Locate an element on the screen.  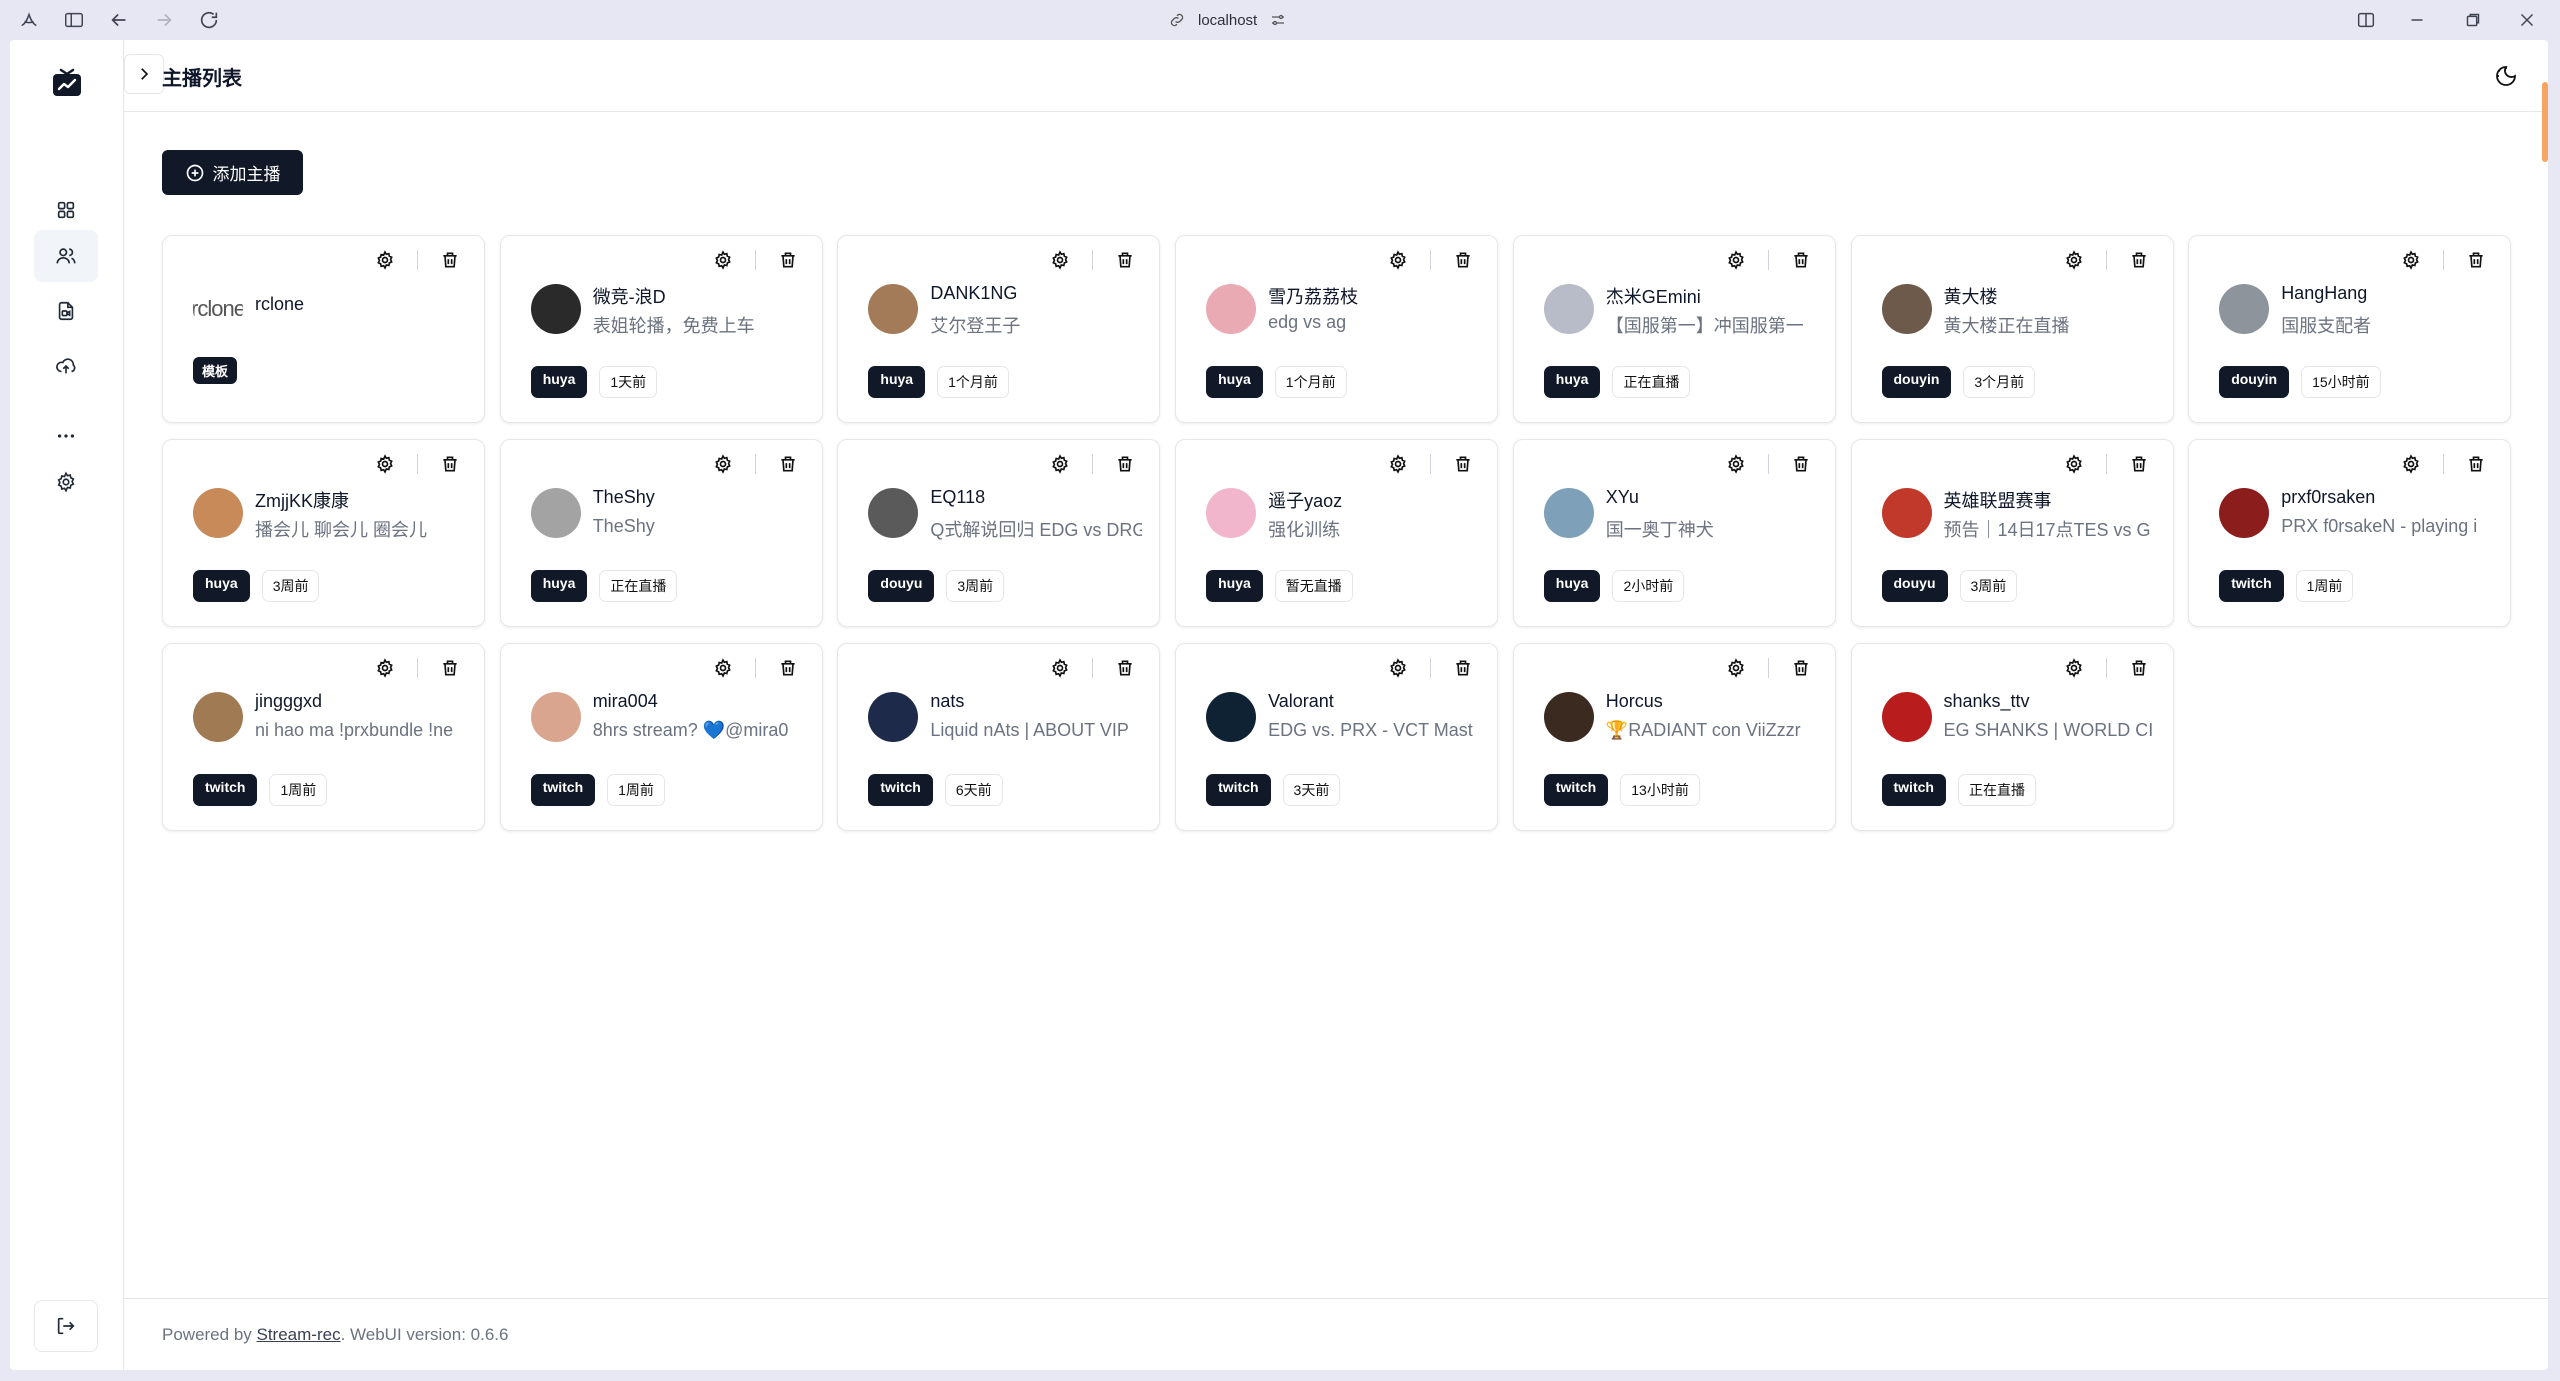
nav-files is located at coordinates (66, 311).